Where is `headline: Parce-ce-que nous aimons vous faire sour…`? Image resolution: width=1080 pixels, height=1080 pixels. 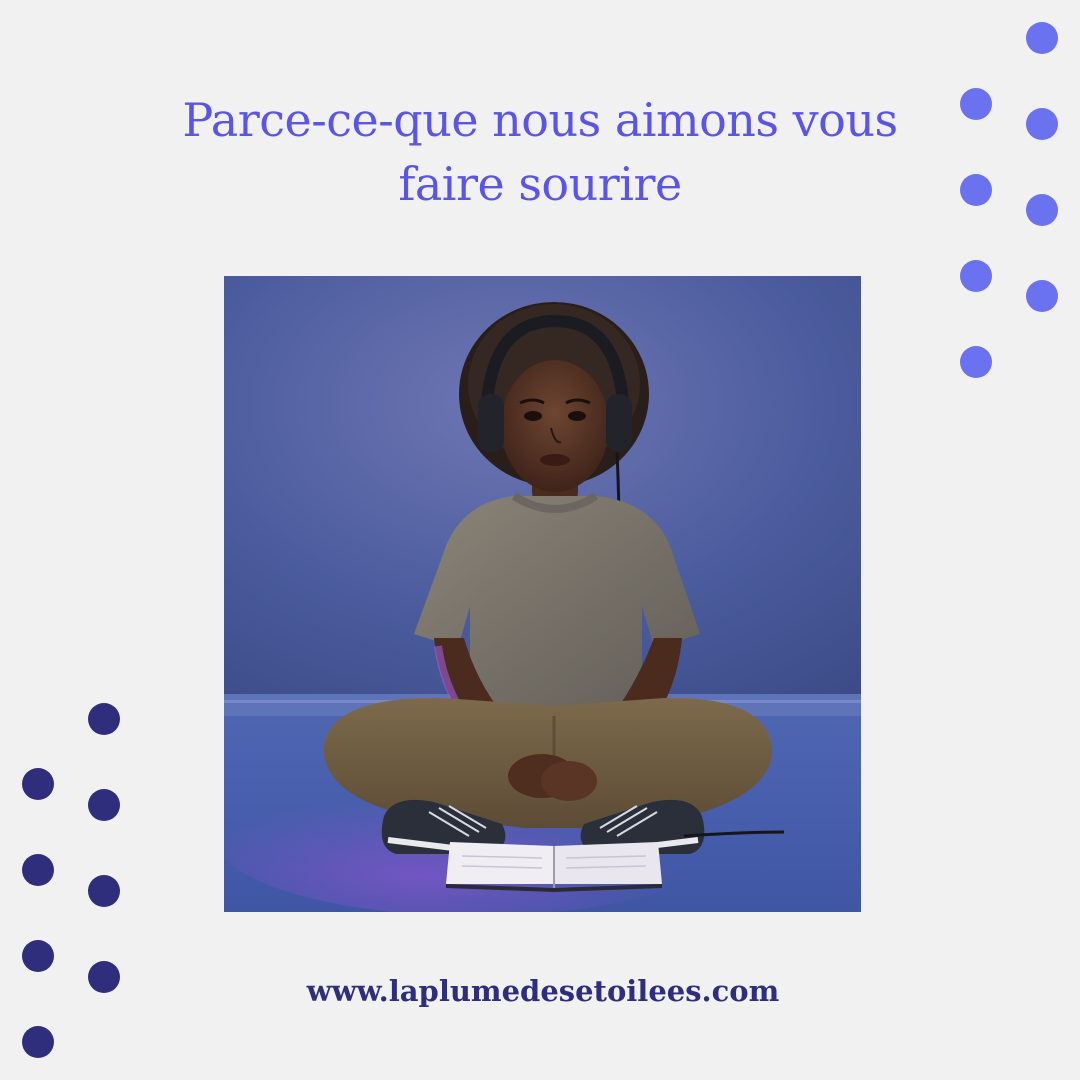 headline: Parce-ce-que nous aimons vous faire sour… is located at coordinates (540, 152).